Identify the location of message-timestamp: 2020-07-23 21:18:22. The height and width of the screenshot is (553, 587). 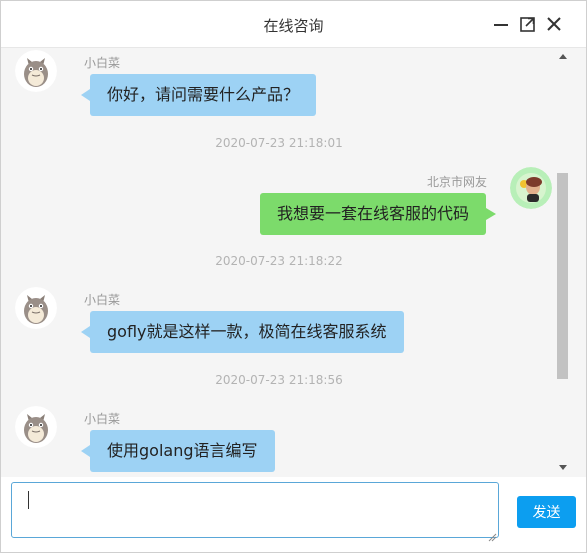
(279, 261).